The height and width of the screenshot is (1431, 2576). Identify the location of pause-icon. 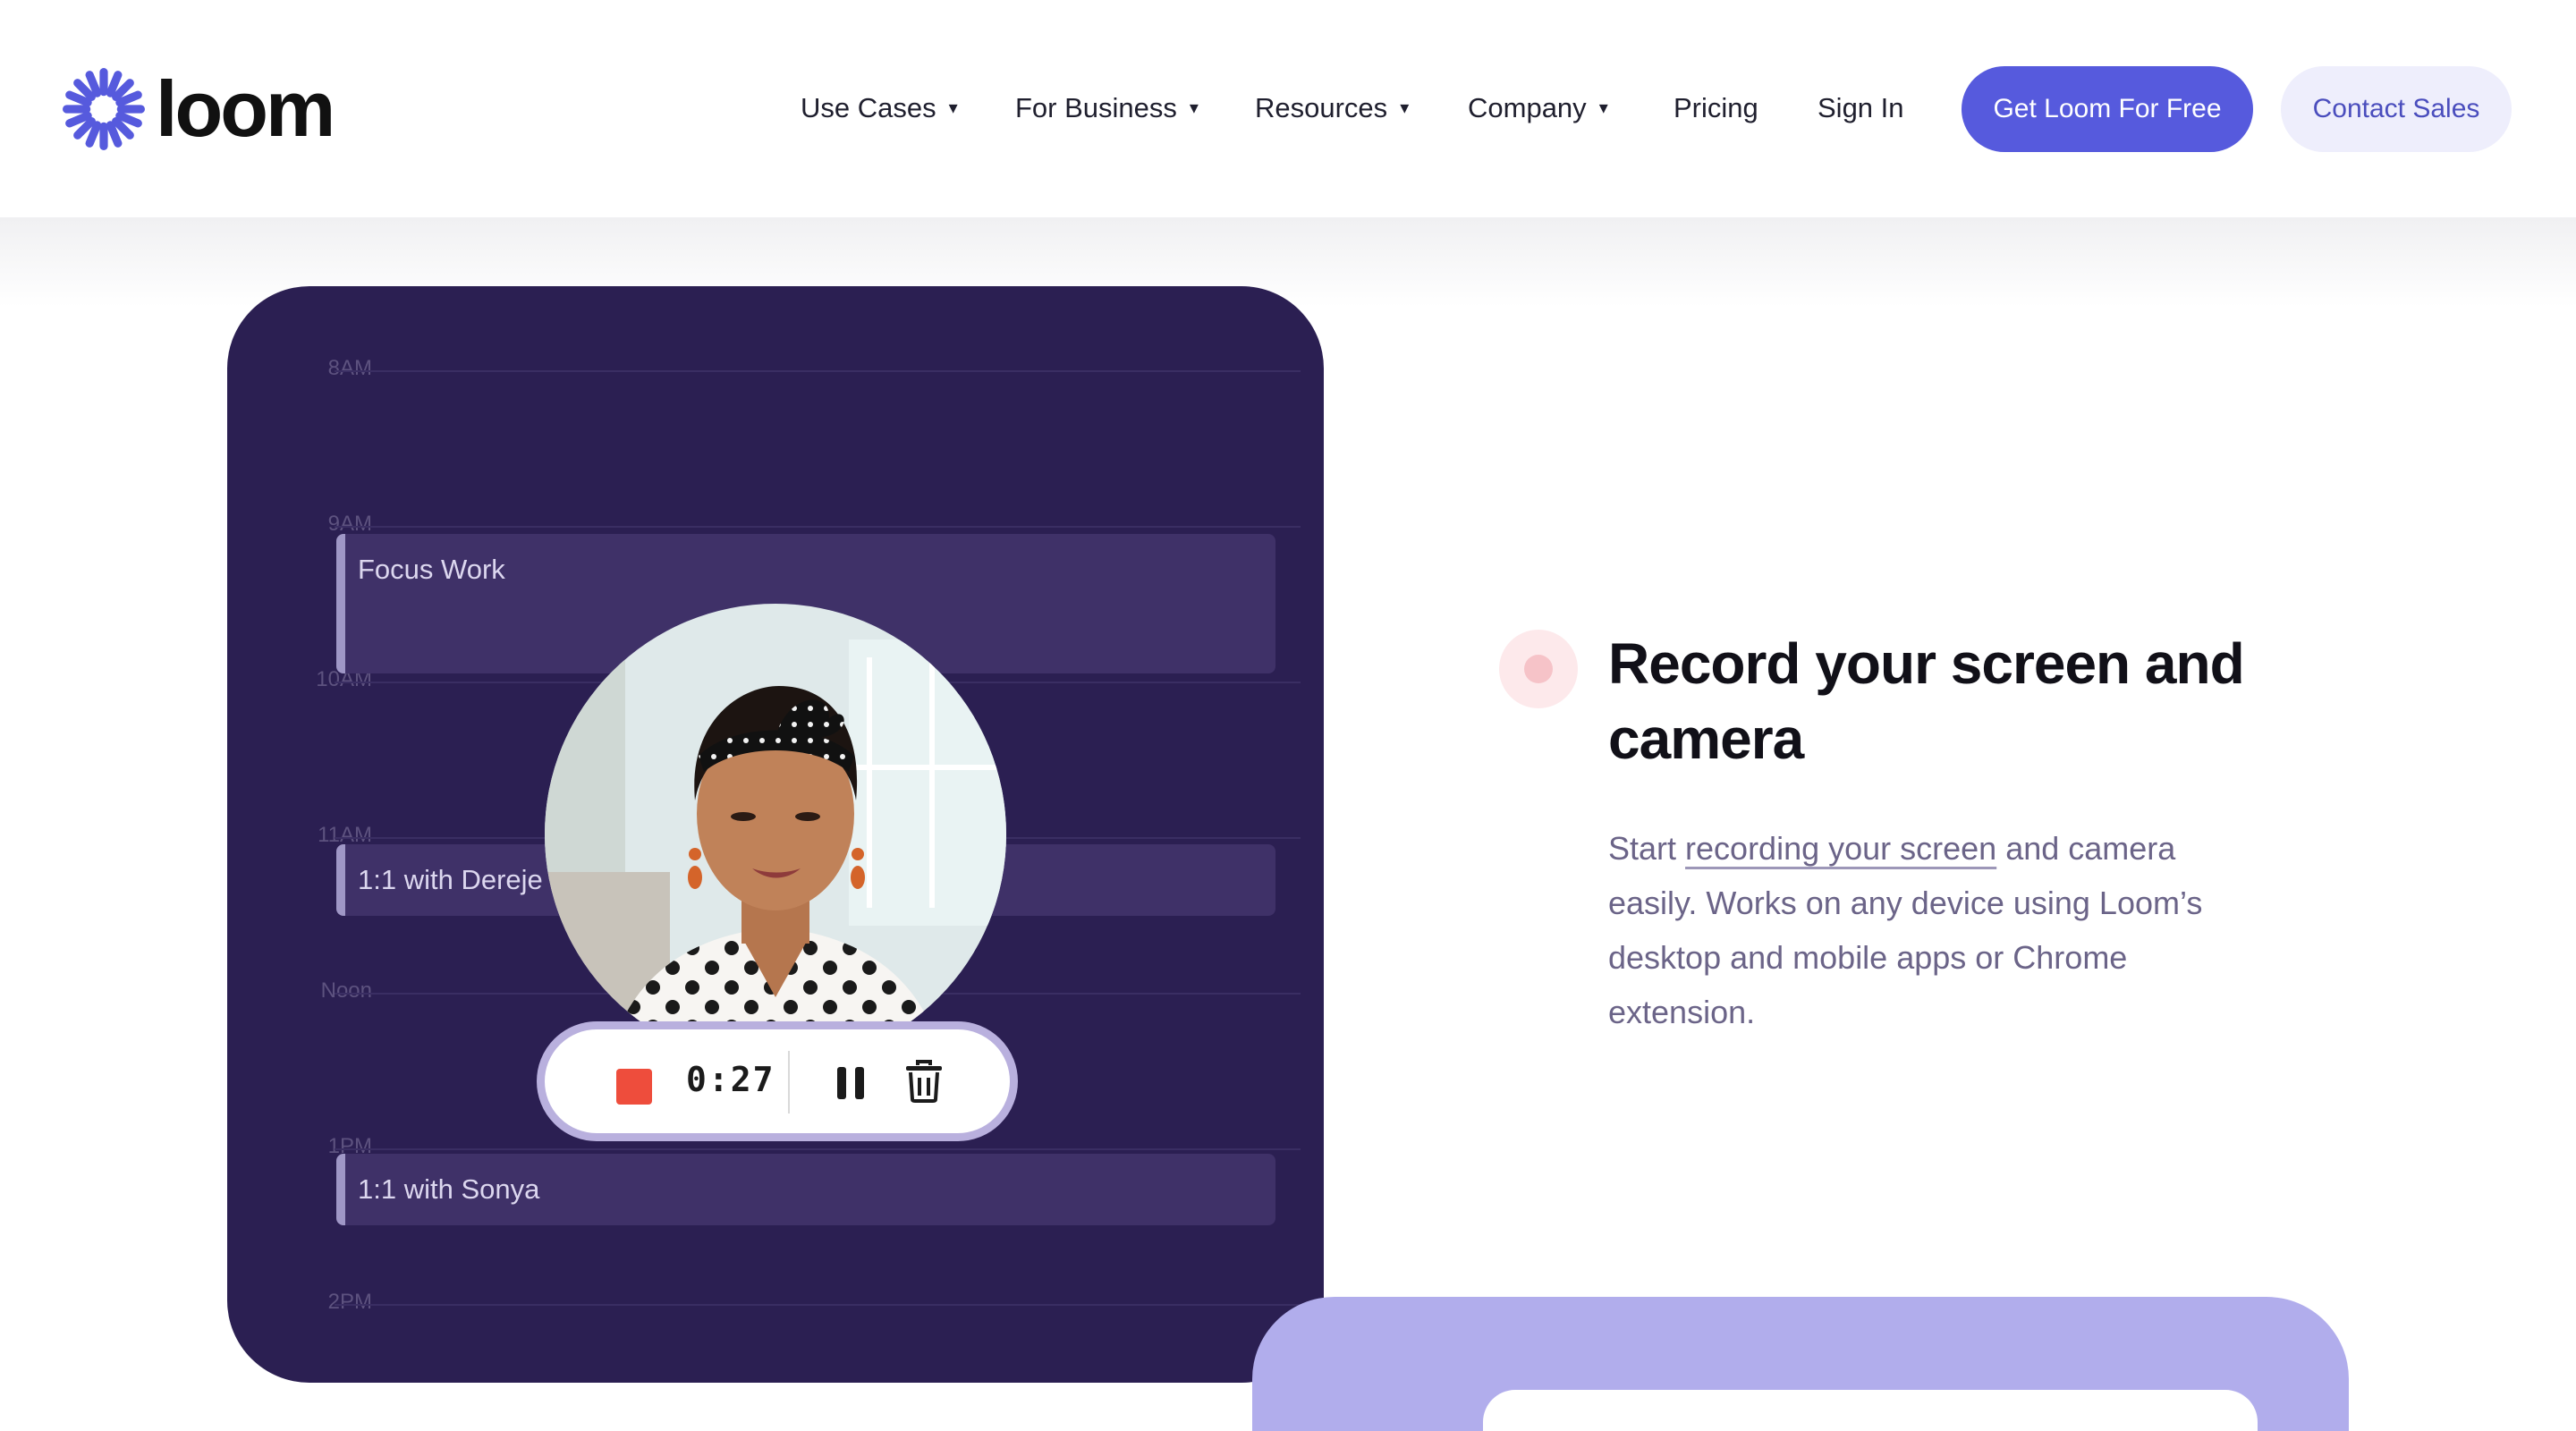
(850, 1083).